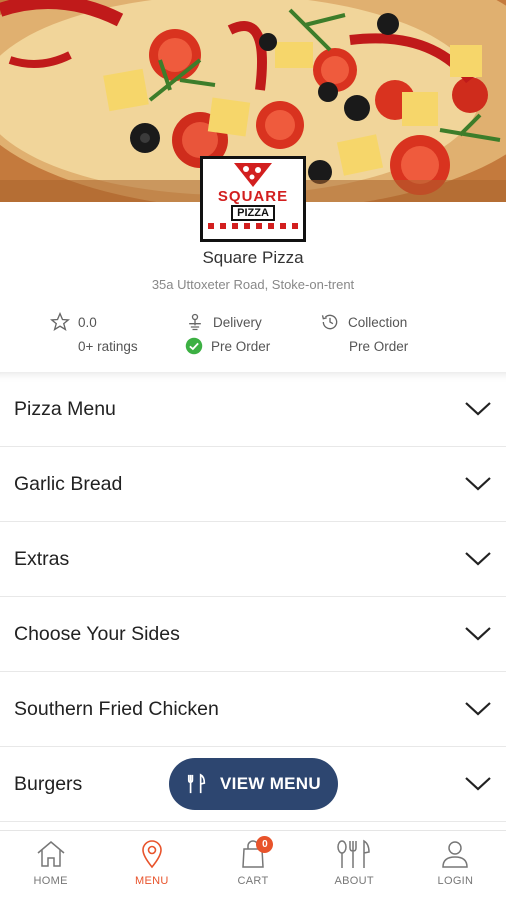  I want to click on menu-category-label: Southern Fried Chicken, so click(116, 708).